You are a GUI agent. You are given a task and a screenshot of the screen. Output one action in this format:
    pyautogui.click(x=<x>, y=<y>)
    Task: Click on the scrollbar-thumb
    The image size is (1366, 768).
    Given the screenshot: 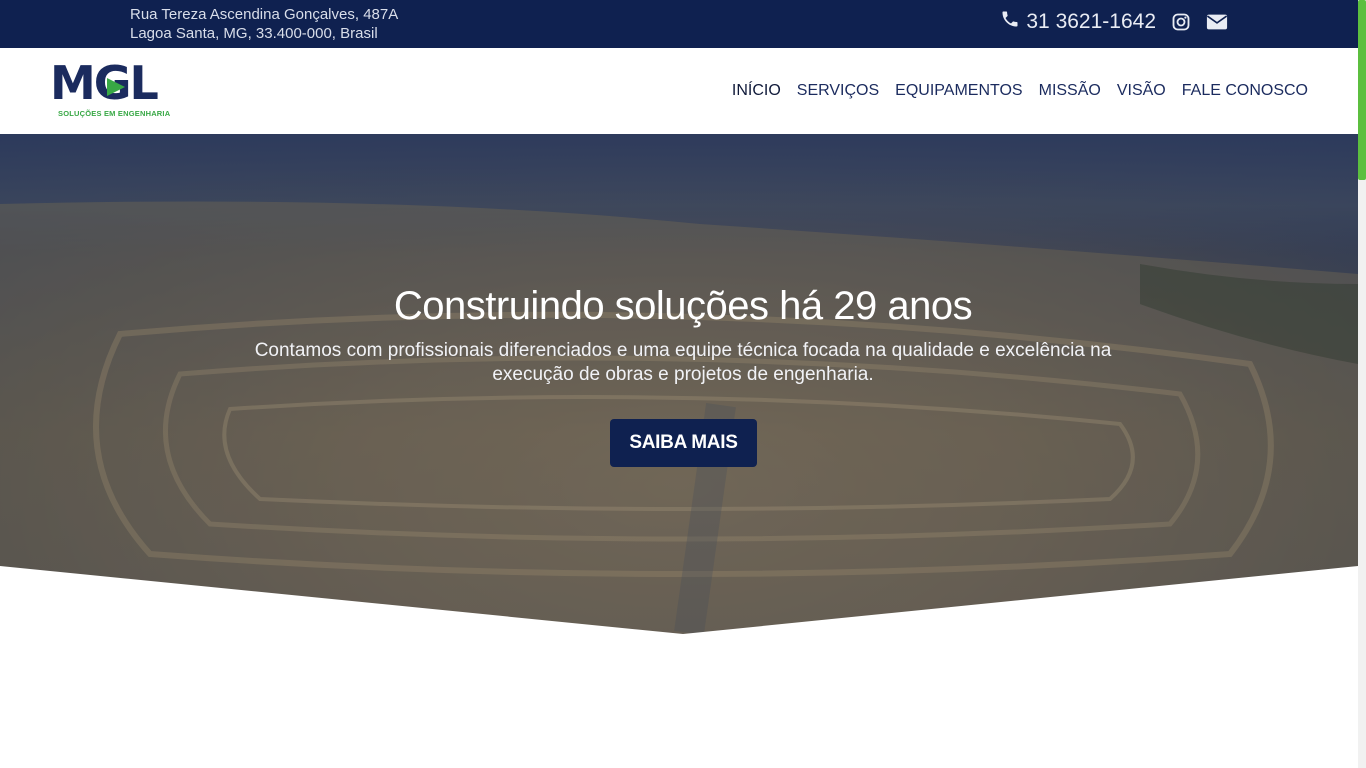 What is the action you would take?
    pyautogui.click(x=1362, y=90)
    